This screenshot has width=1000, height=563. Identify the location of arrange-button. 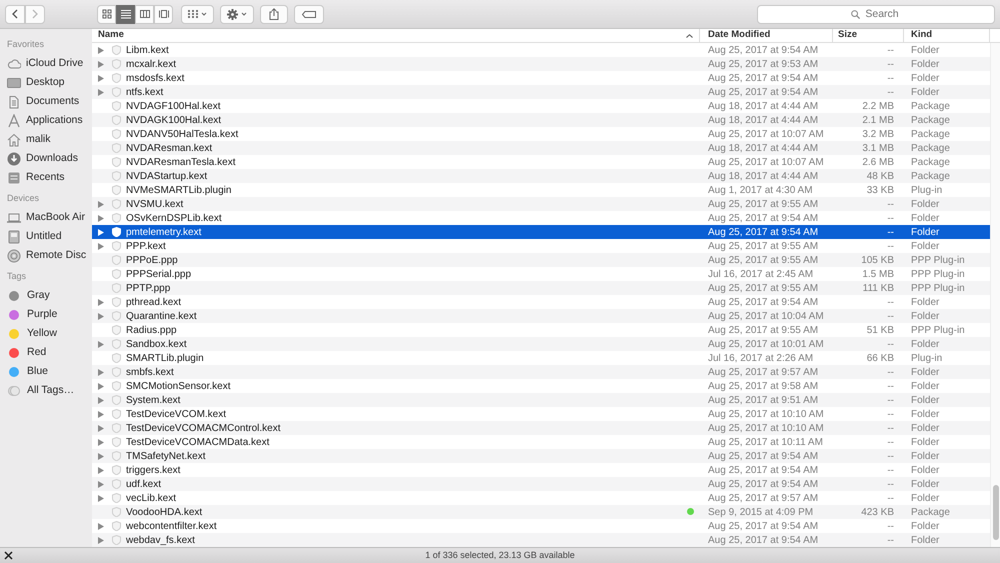
(197, 14).